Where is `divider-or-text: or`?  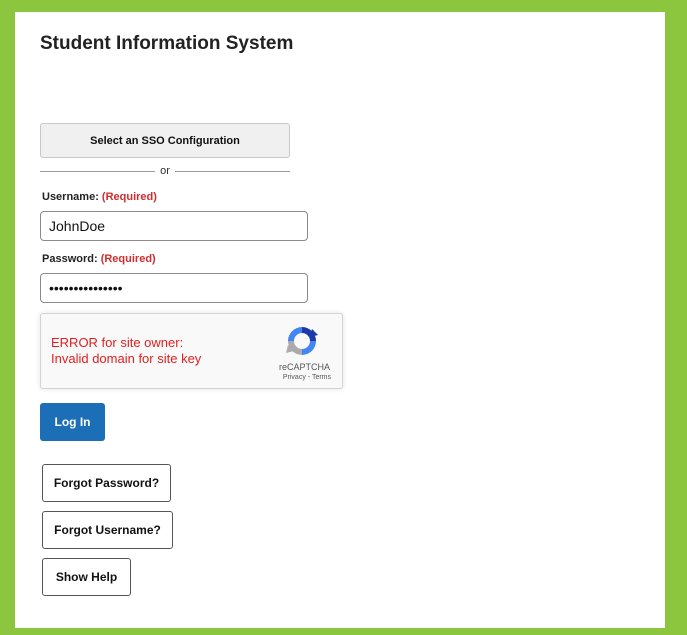 divider-or-text: or is located at coordinates (165, 171).